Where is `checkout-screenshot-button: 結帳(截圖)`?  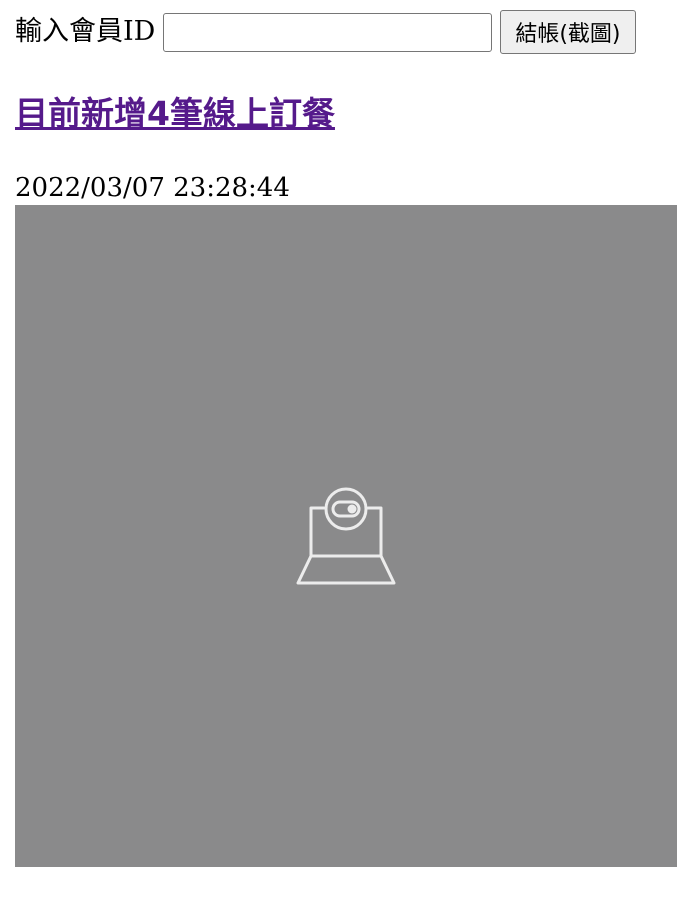
checkout-screenshot-button: 結帳(截圖) is located at coordinates (568, 32).